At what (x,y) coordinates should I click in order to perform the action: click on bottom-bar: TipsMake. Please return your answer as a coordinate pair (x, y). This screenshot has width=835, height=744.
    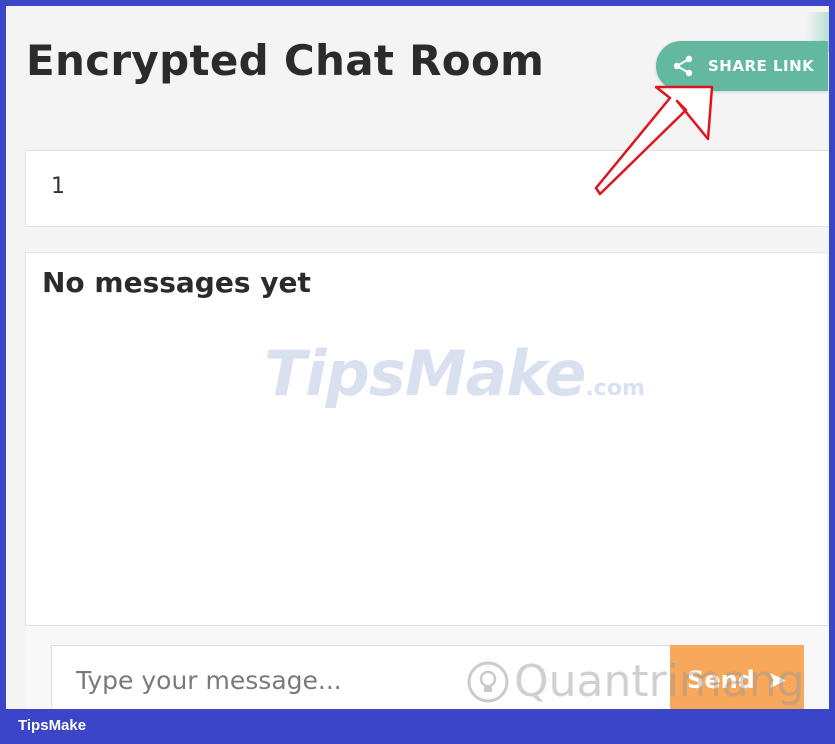
    Looking at the image, I should click on (417, 727).